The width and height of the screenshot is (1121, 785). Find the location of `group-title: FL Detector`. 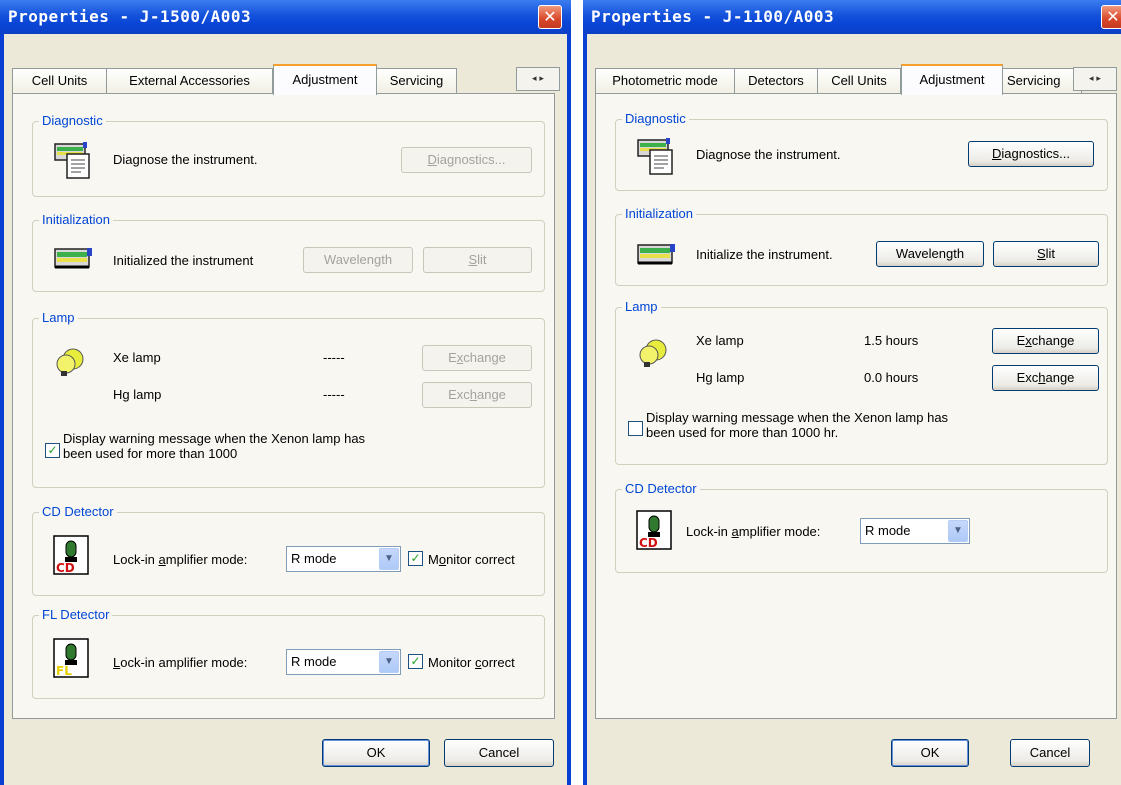

group-title: FL Detector is located at coordinates (76, 614).